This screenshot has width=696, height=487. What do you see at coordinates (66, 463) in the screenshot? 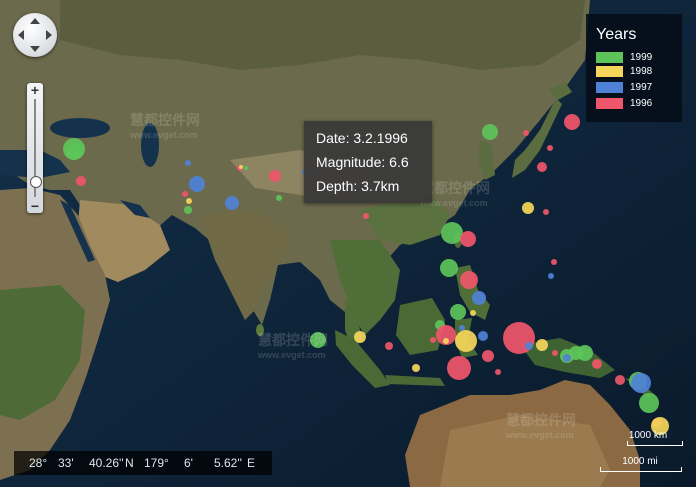
I see `lat-minutes: 33'` at bounding box center [66, 463].